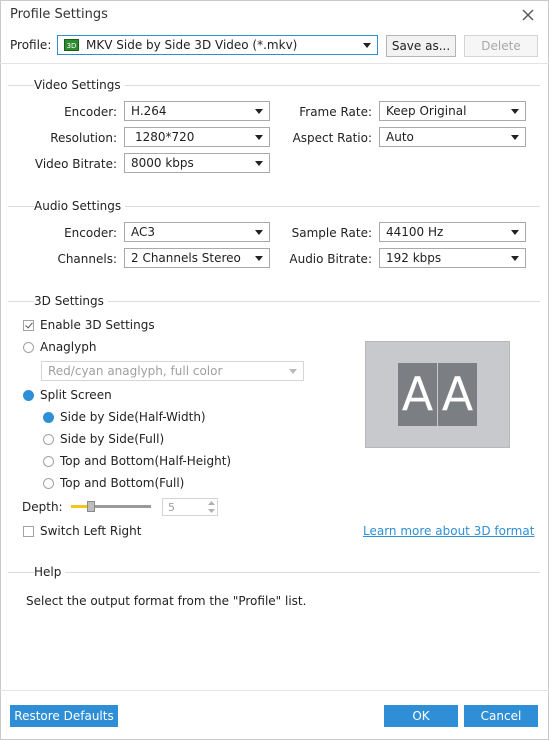 The height and width of the screenshot is (740, 549). Describe the element at coordinates (421, 716) in the screenshot. I see `ok-button: OK` at that location.